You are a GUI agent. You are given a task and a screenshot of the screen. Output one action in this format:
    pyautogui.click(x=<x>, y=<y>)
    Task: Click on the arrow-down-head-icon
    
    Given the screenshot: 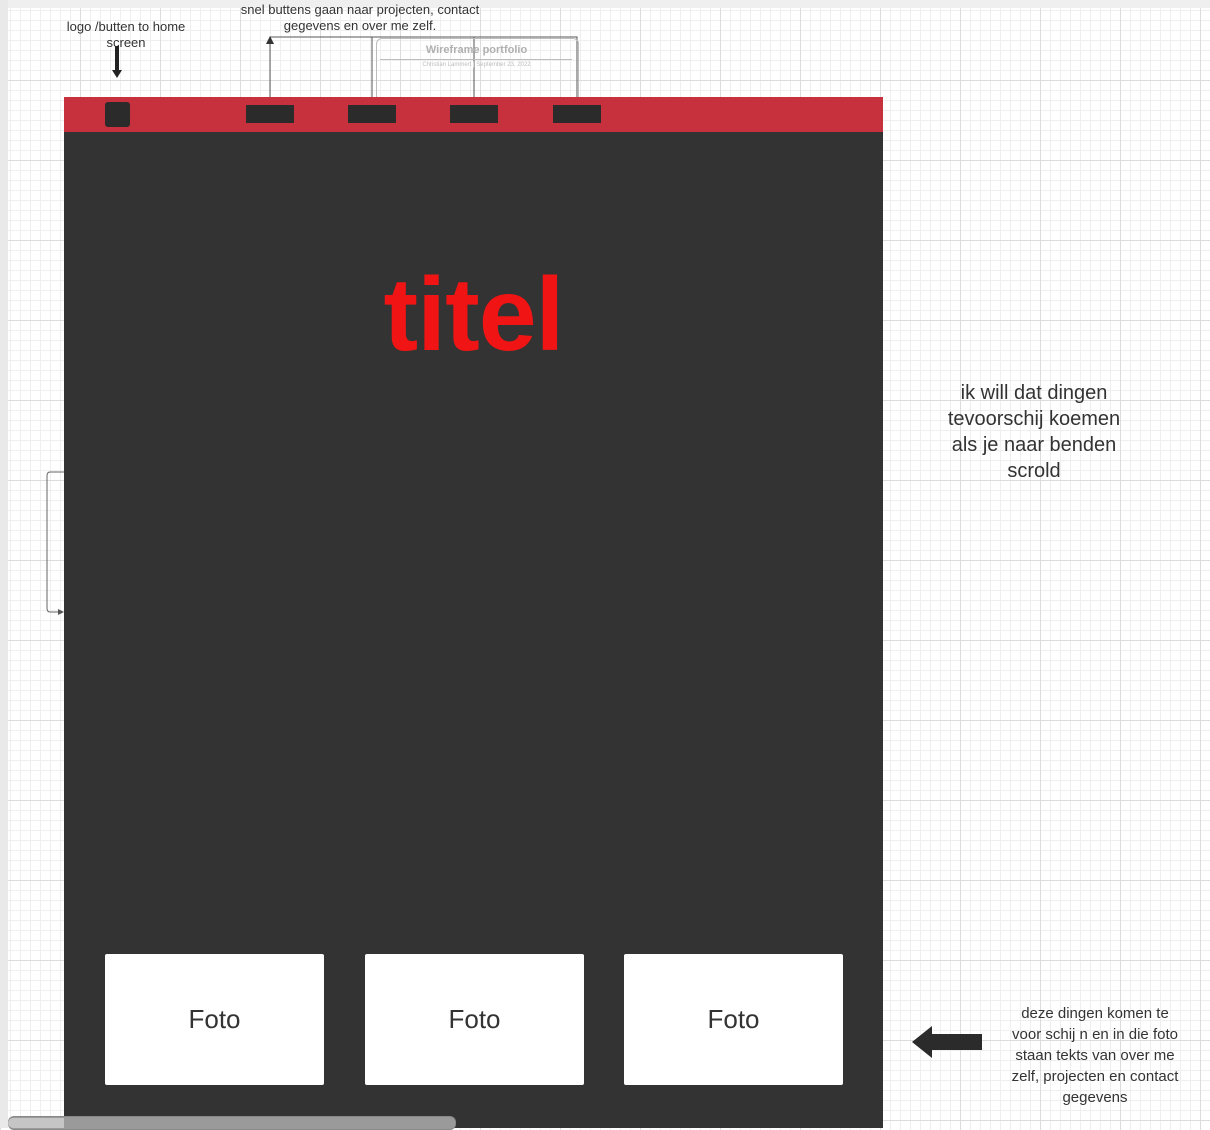 What is the action you would take?
    pyautogui.click(x=117, y=74)
    